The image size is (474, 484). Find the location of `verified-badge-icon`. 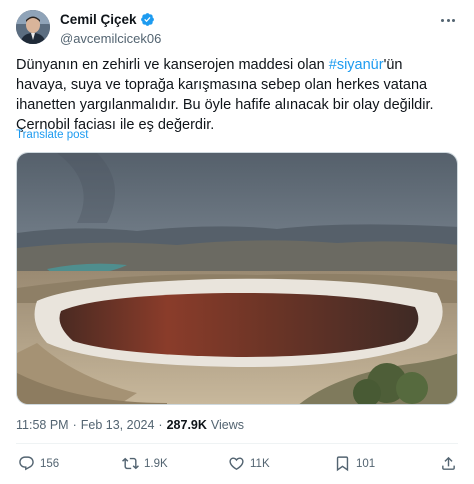

verified-badge-icon is located at coordinates (147, 19).